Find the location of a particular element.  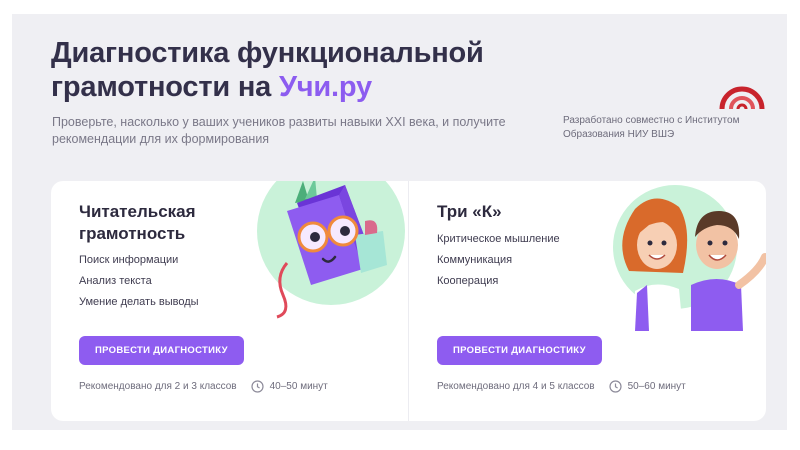

card-title: Читательская грамотность is located at coordinates (137, 222).